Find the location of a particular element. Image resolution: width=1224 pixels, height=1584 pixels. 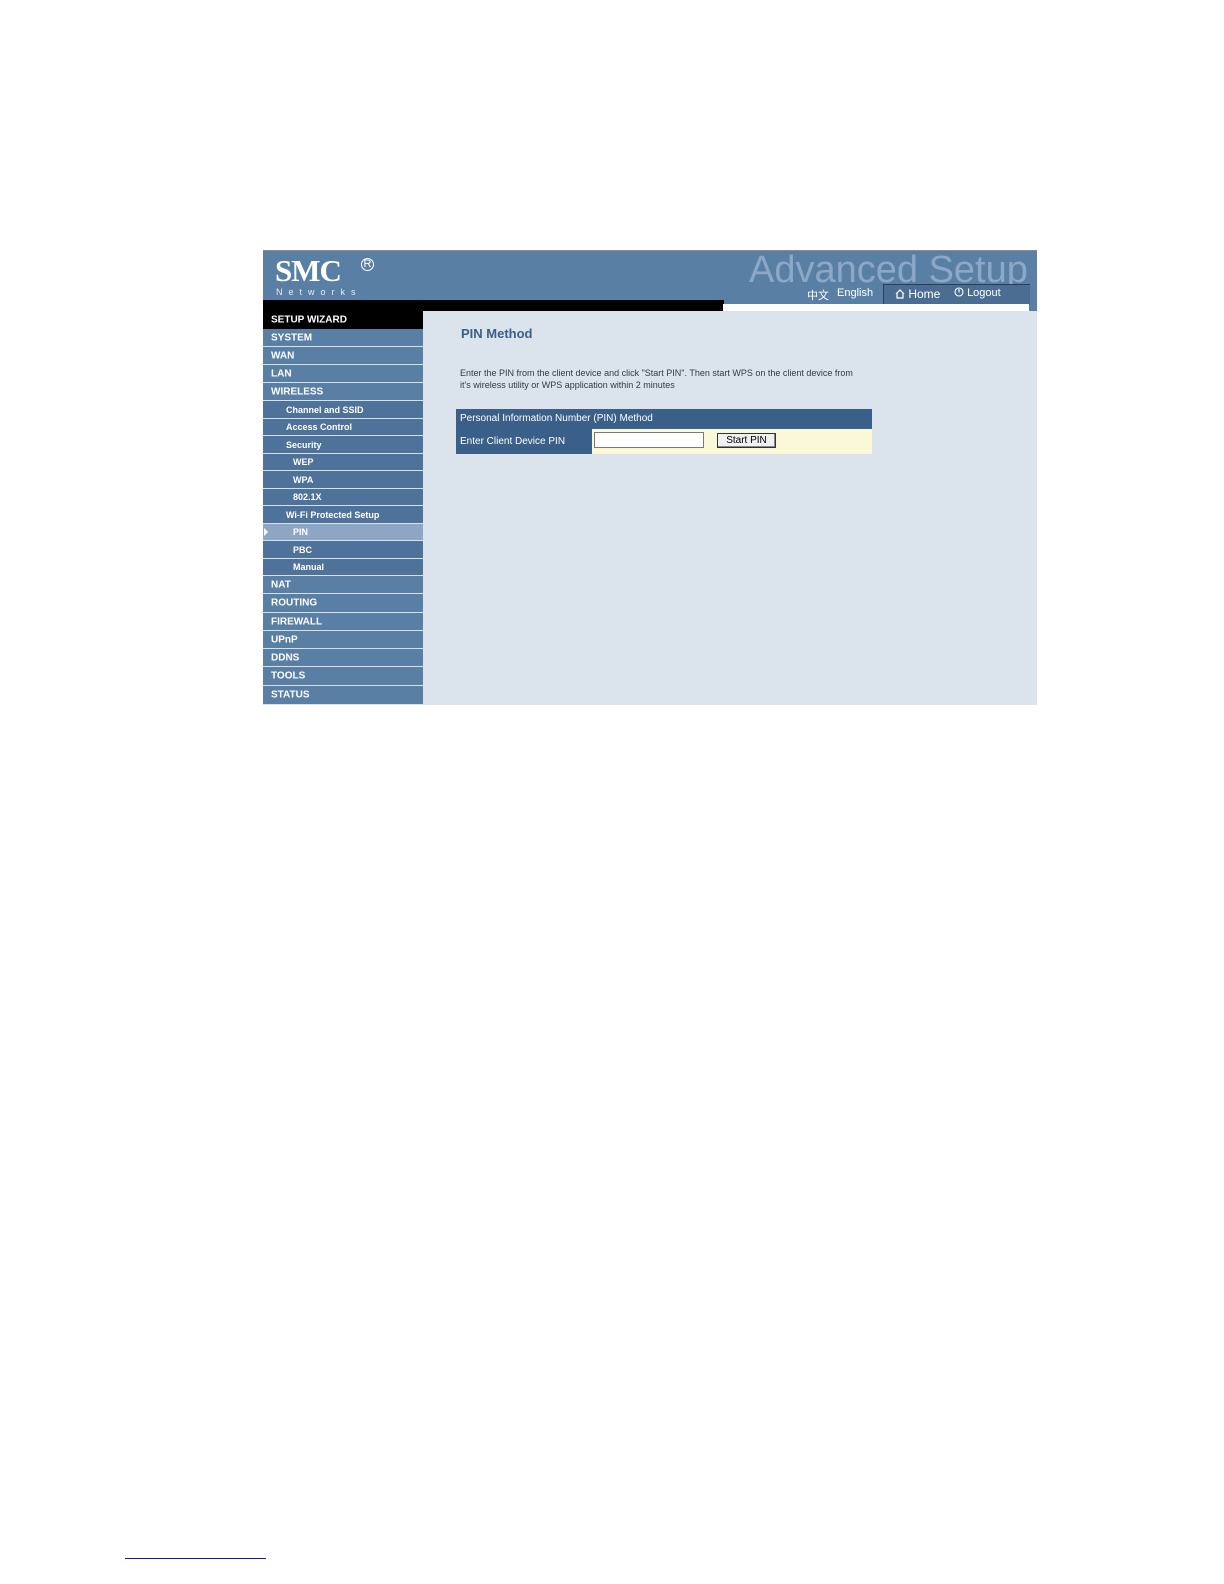

sidebar-item-label: DDNS is located at coordinates (285, 657).